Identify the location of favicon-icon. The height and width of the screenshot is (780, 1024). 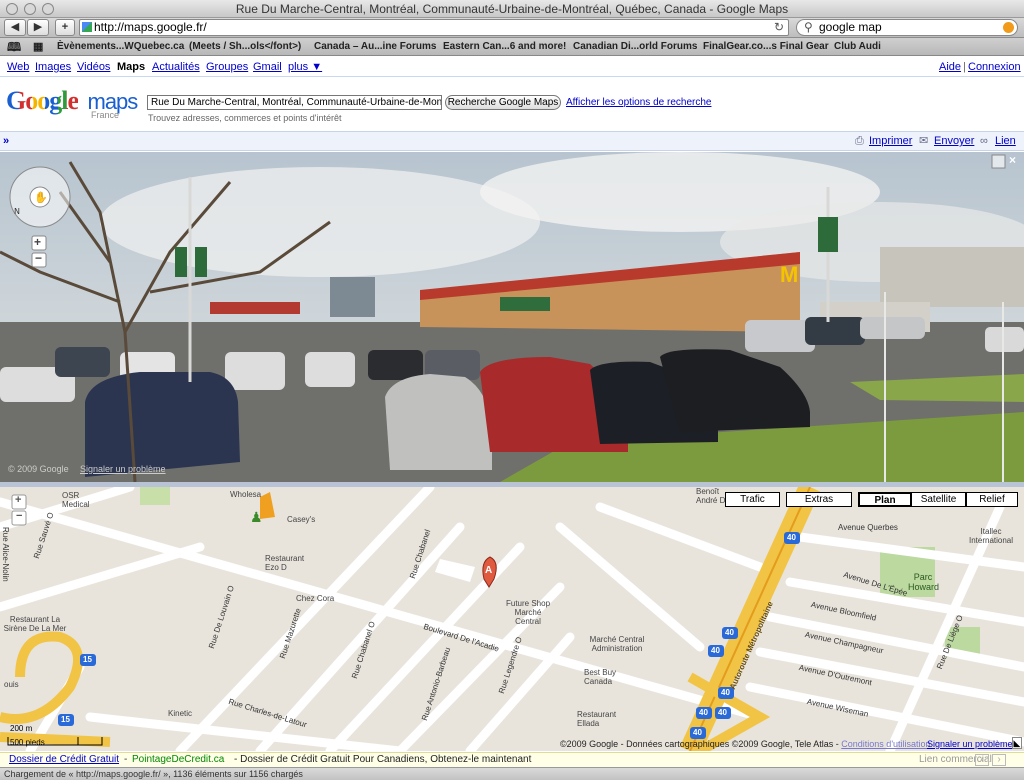
(87, 27).